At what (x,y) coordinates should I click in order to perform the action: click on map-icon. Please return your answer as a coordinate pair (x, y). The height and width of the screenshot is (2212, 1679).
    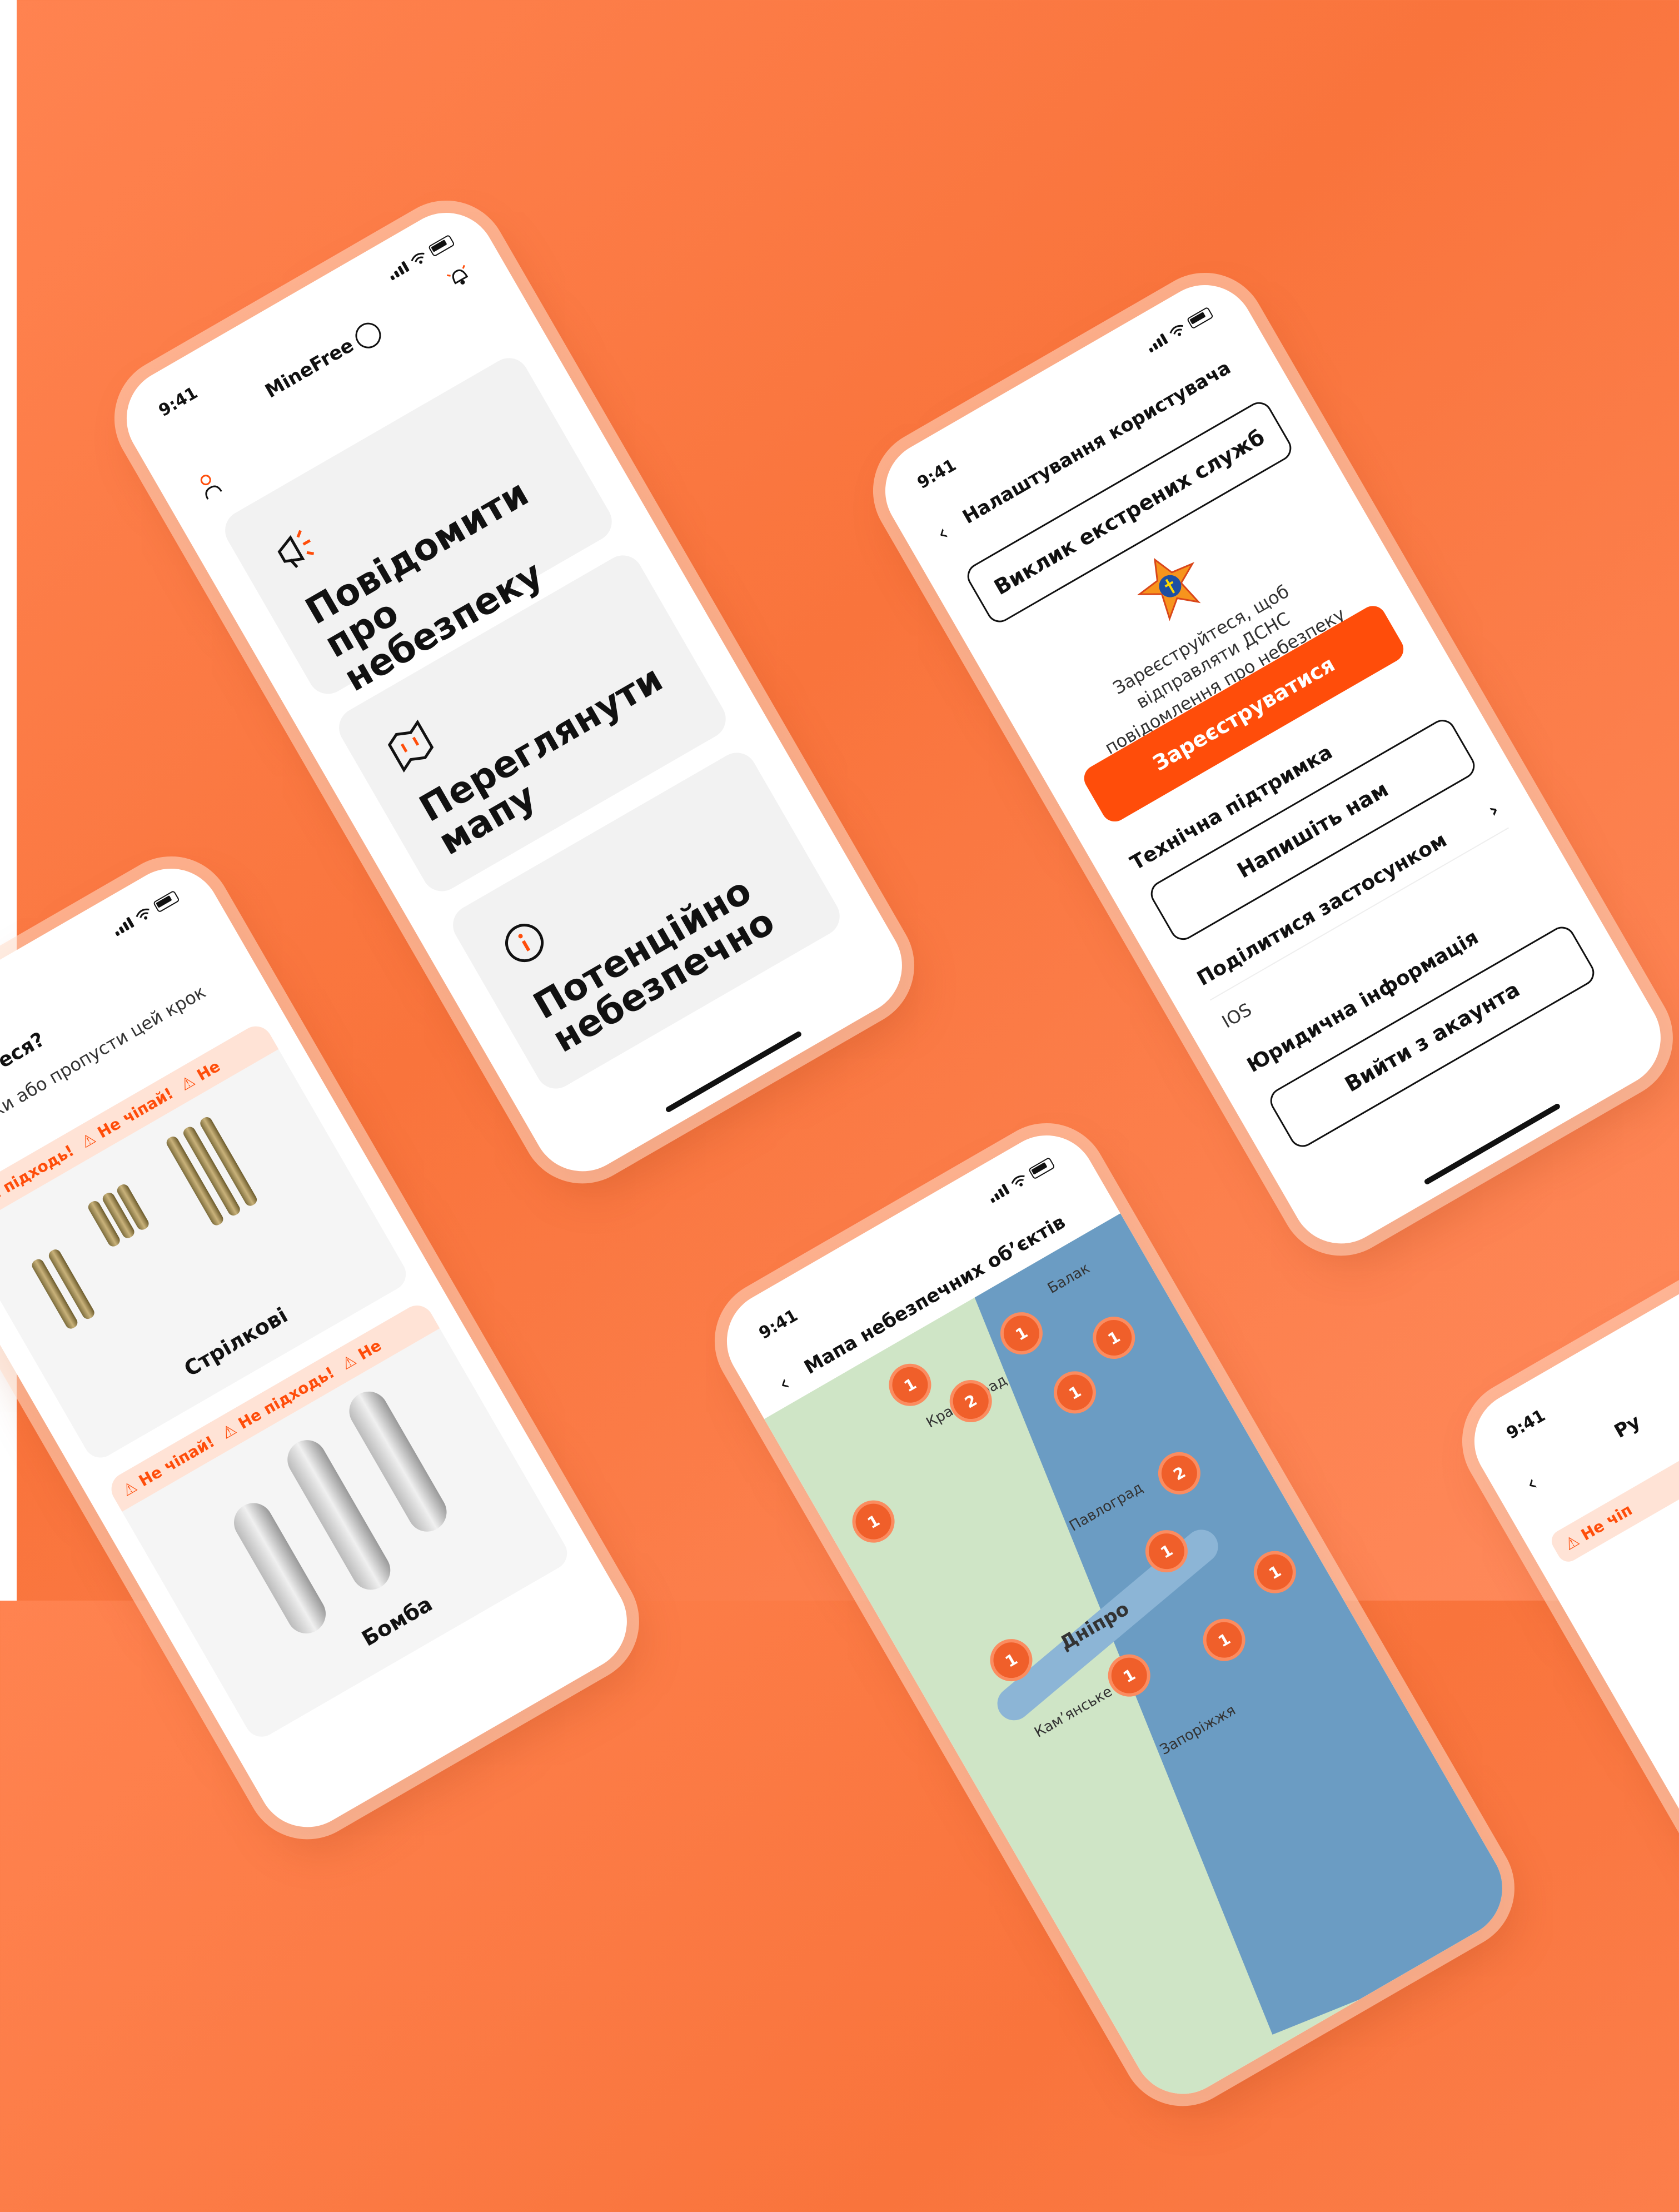
    Looking at the image, I should click on (411, 746).